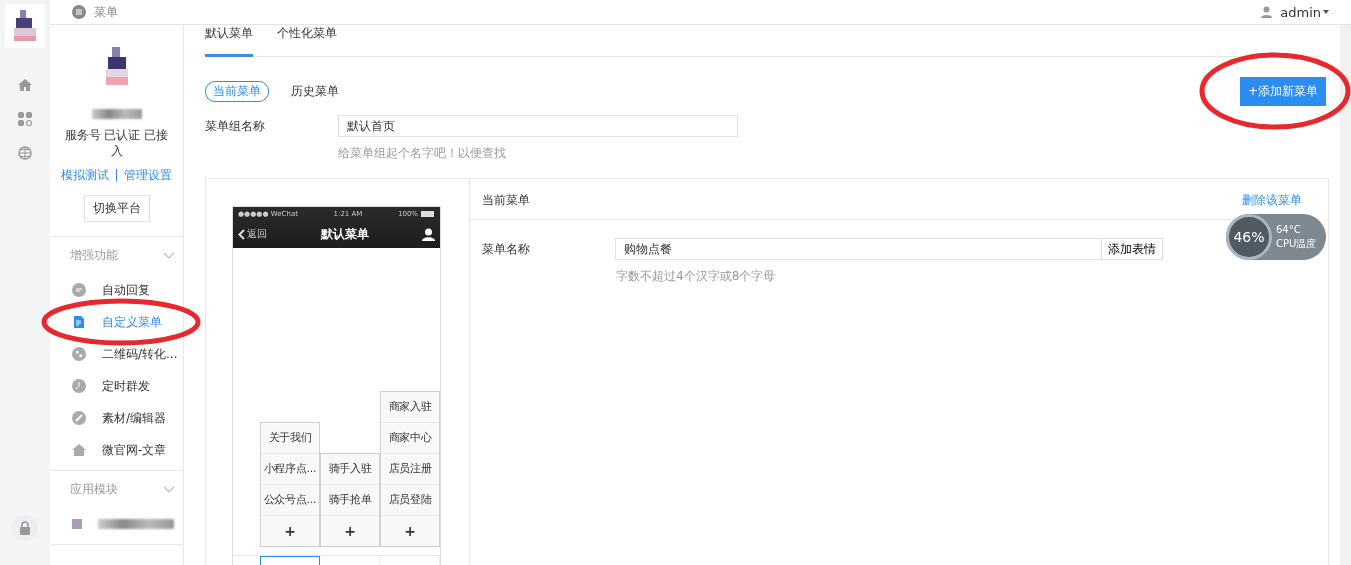 The height and width of the screenshot is (565, 1351). Describe the element at coordinates (237, 91) in the screenshot. I see `subtab: 当前菜单` at that location.